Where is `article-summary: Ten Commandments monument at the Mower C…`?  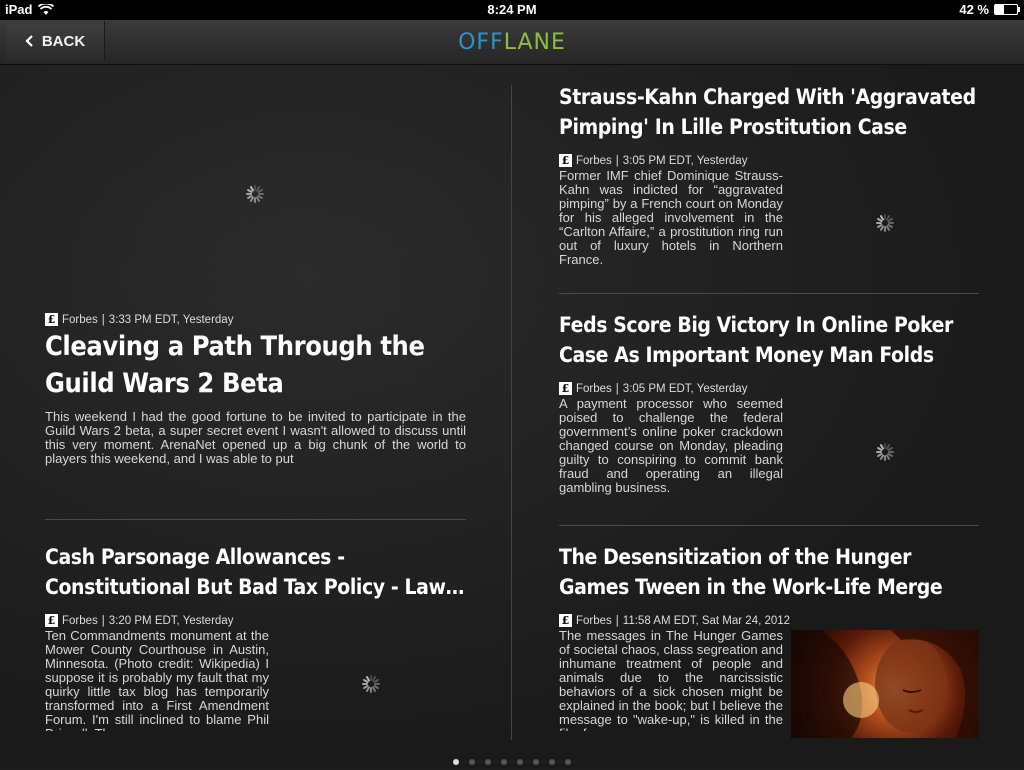 article-summary: Ten Commandments monument at the Mower C… is located at coordinates (157, 680).